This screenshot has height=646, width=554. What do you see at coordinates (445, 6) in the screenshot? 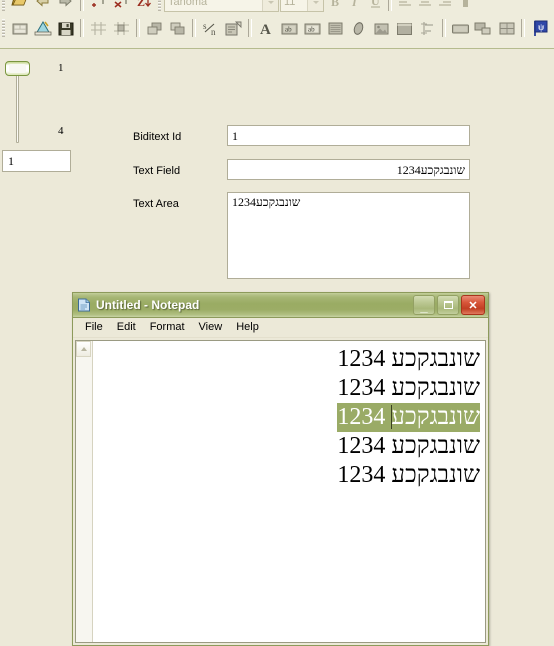
I see `align-right-icon` at bounding box center [445, 6].